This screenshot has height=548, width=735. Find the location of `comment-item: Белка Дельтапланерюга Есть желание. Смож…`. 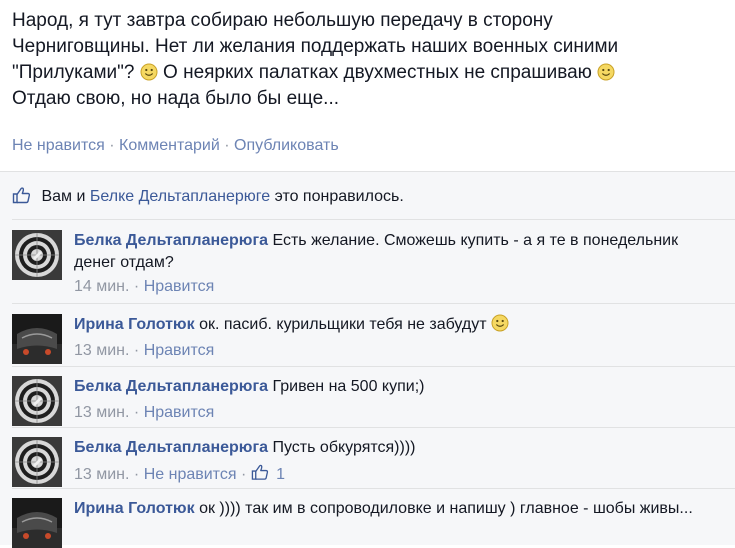

comment-item: Белка Дельтапланерюга Есть желание. Смож… is located at coordinates (369, 262).